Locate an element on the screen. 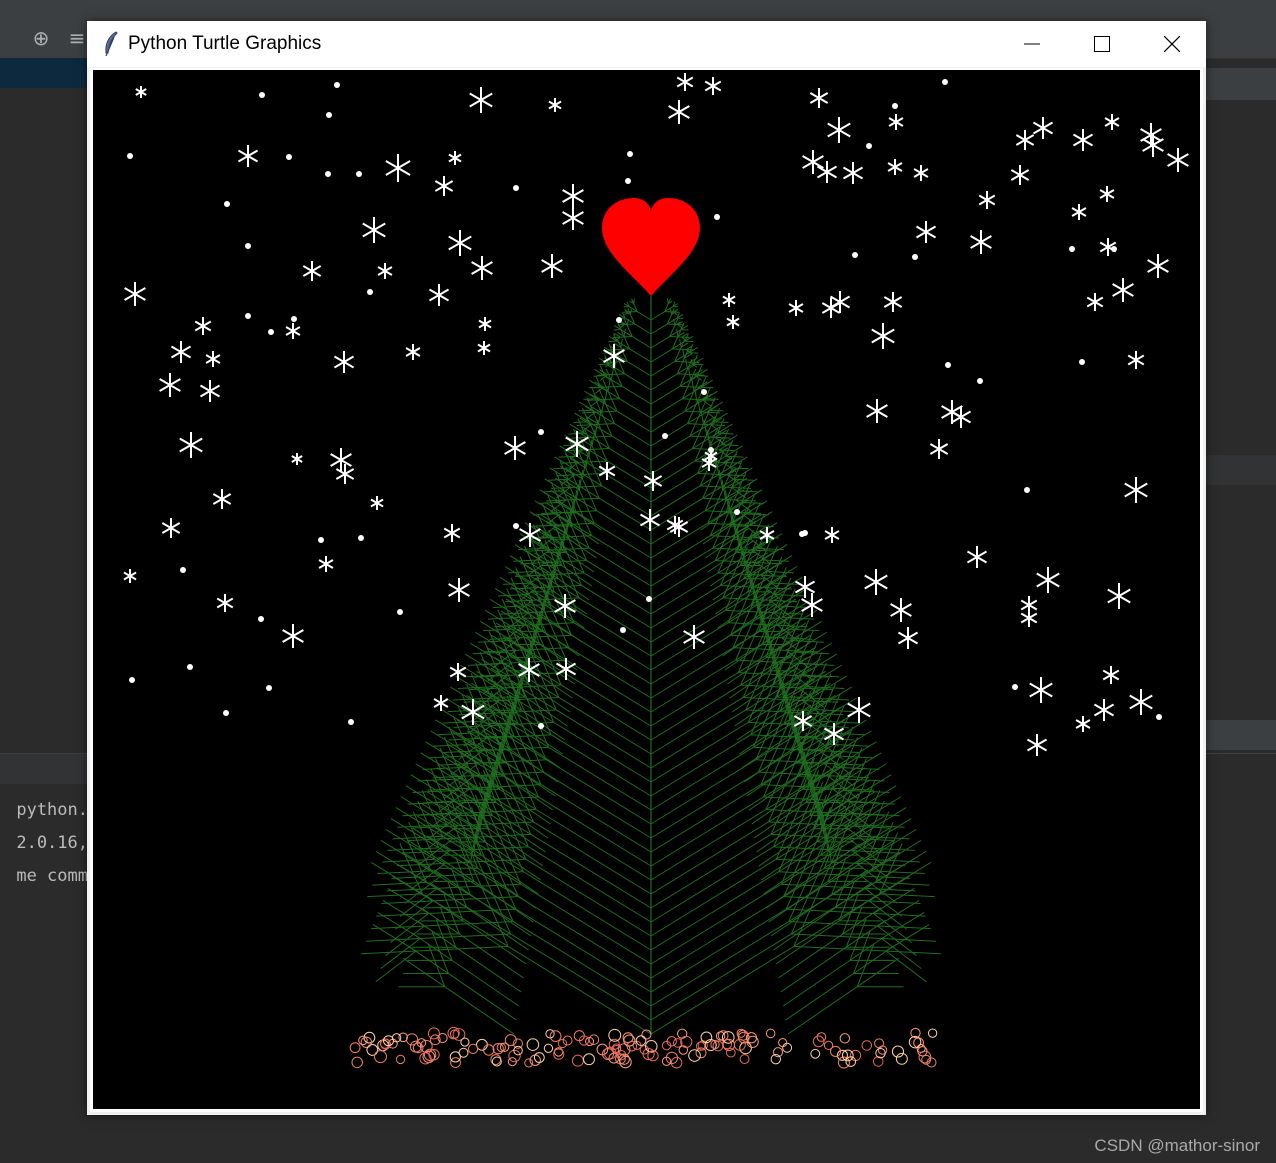 The height and width of the screenshot is (1163, 1276). maximize-button is located at coordinates (1102, 44).